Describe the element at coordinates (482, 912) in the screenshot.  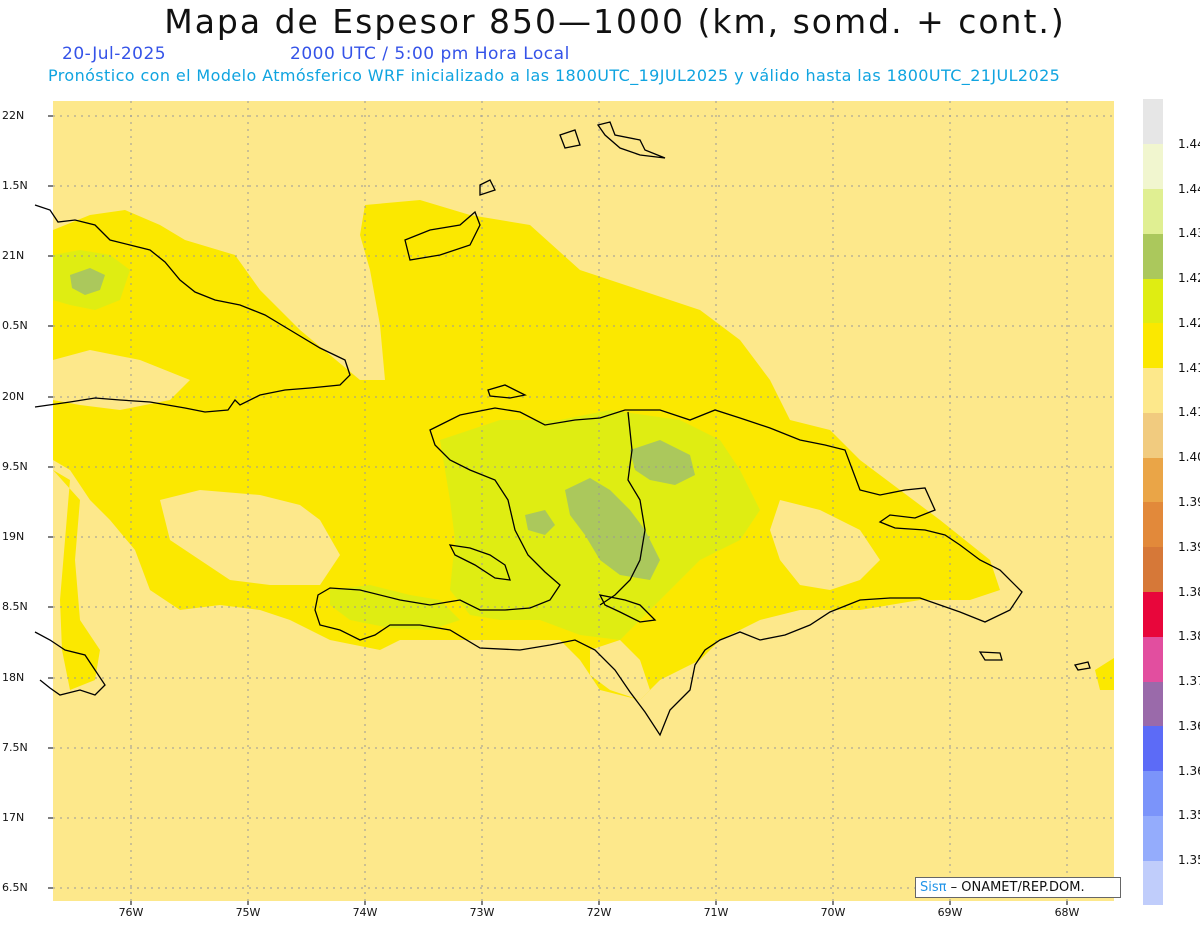
I see `lon-tick-label: 73W` at that location.